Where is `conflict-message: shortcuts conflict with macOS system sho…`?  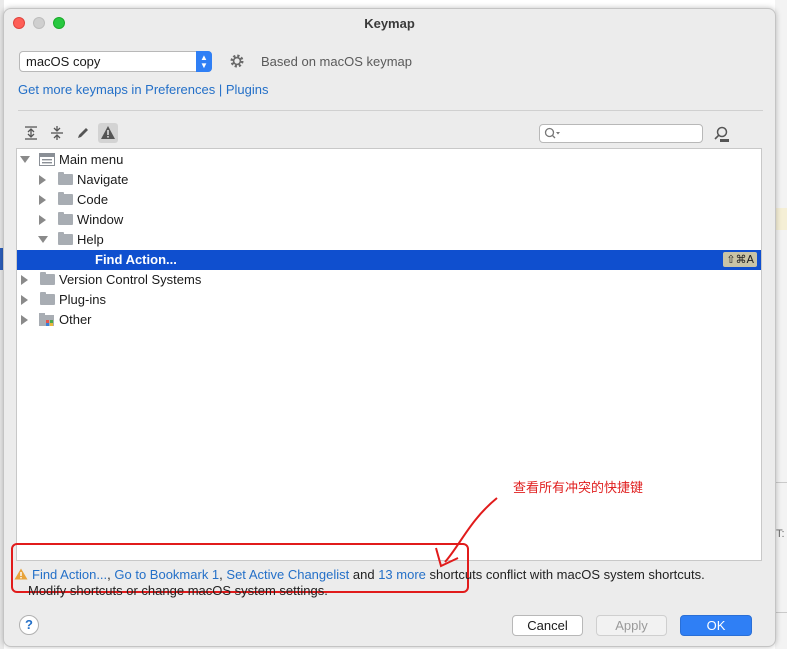 conflict-message: shortcuts conflict with macOS system sho… is located at coordinates (565, 574).